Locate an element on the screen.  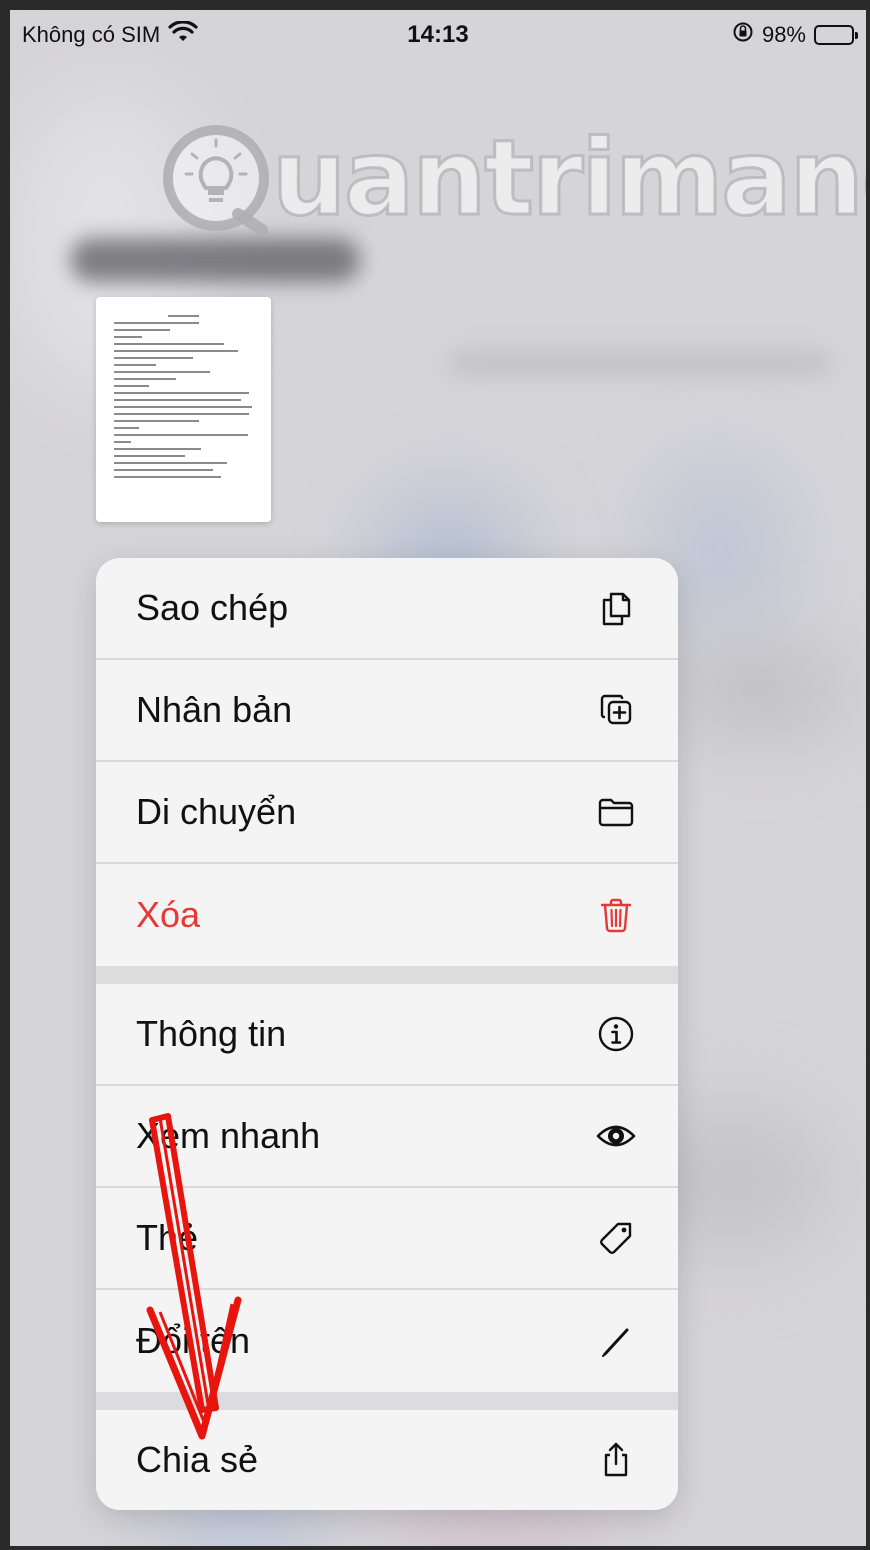
menu-item-label: Xóa is located at coordinates (168, 914).